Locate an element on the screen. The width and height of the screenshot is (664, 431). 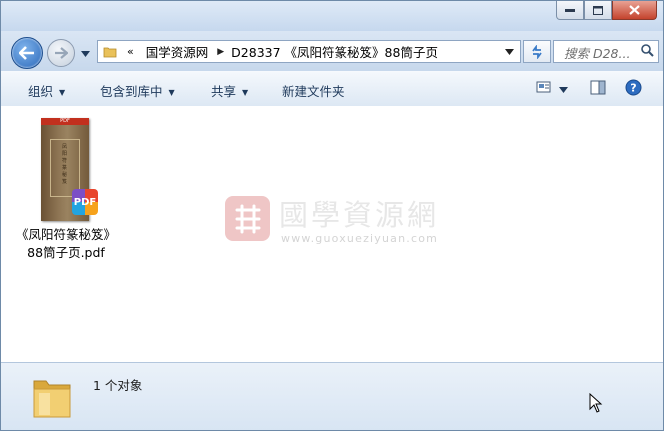
breadcrumb: « 国学资源网 ▶ D28337 《凤阳符篆秘笈》88筒子页 is located at coordinates (277, 51).